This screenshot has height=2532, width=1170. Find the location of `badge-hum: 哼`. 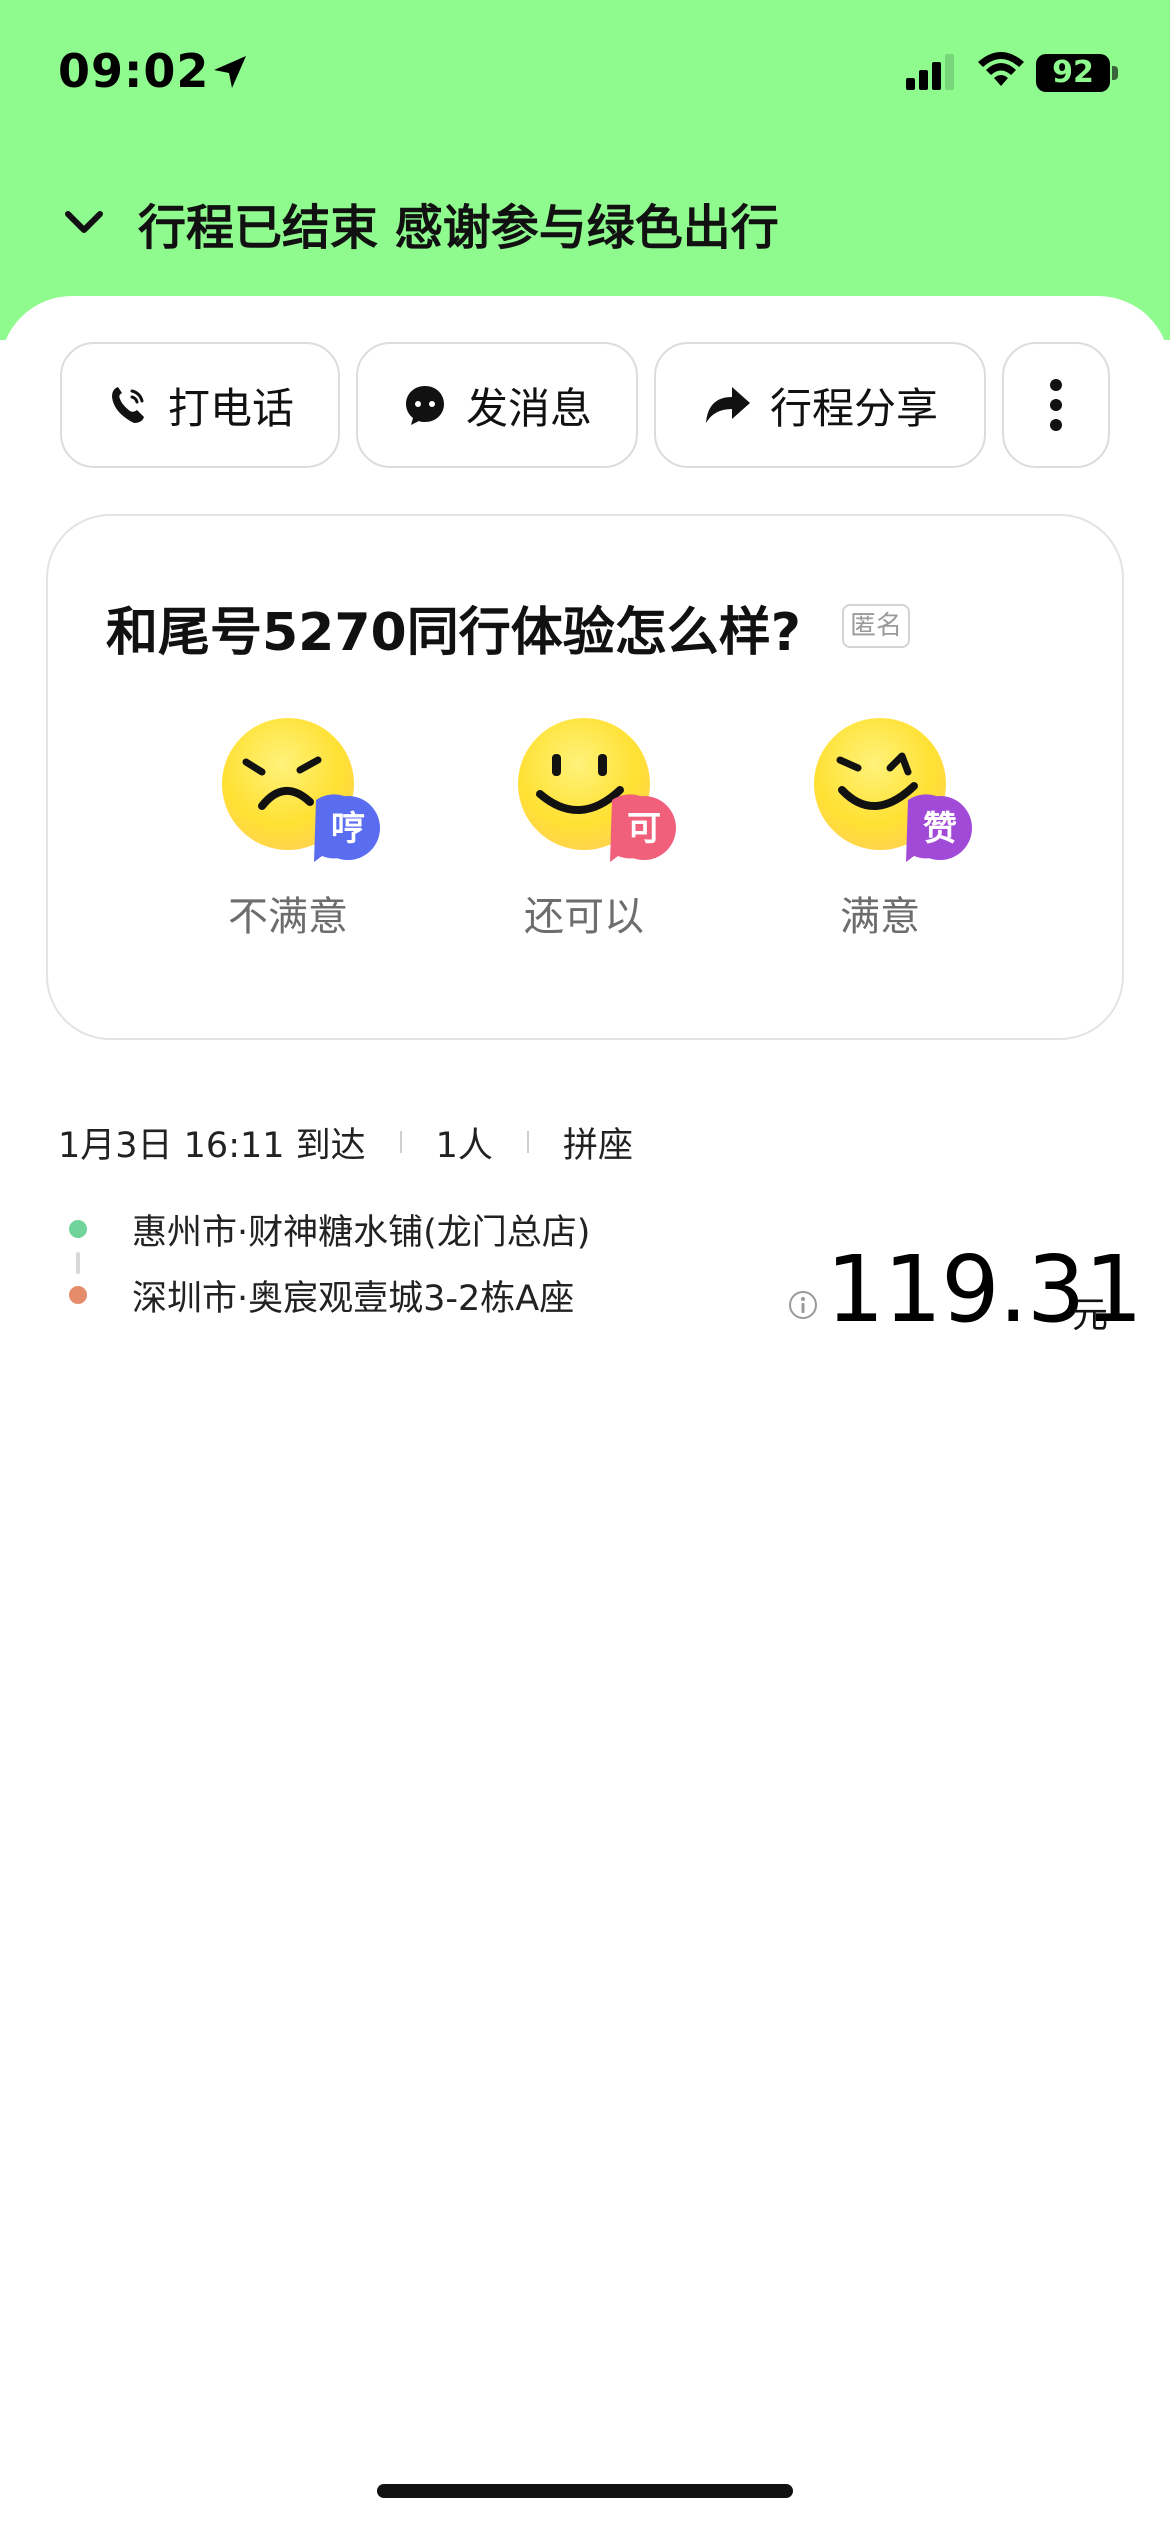

badge-hum: 哼 is located at coordinates (348, 829).